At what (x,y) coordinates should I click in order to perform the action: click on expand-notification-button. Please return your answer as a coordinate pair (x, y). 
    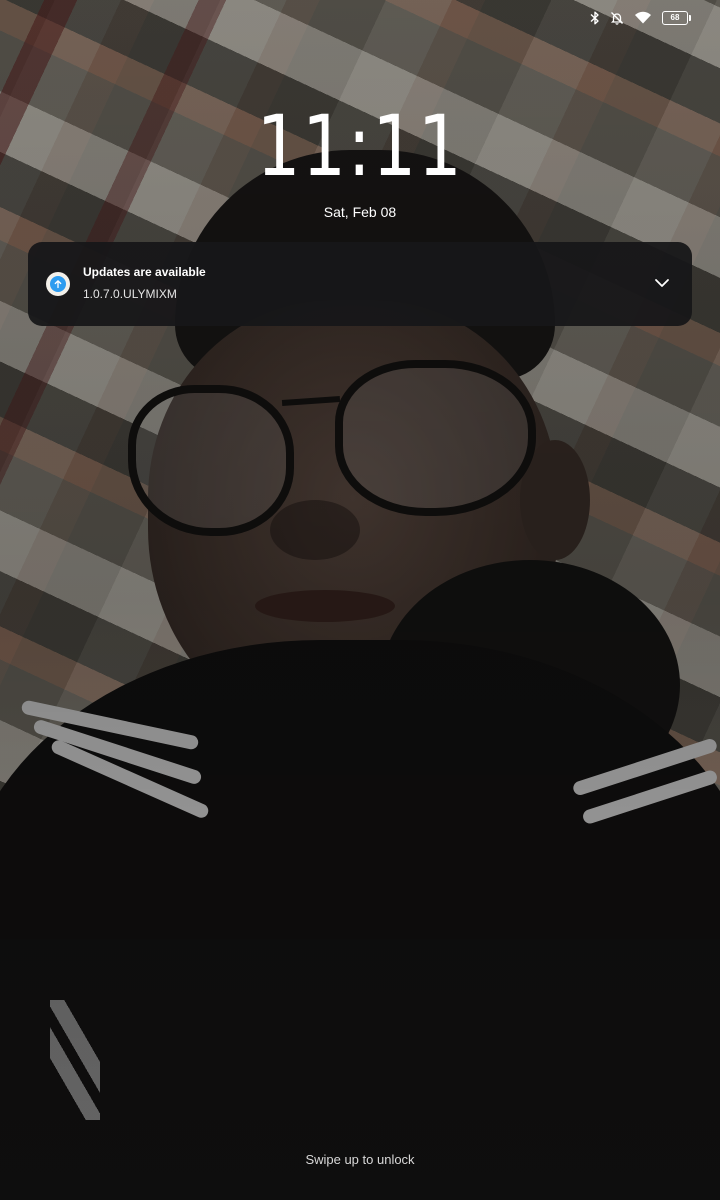
    Looking at the image, I should click on (662, 284).